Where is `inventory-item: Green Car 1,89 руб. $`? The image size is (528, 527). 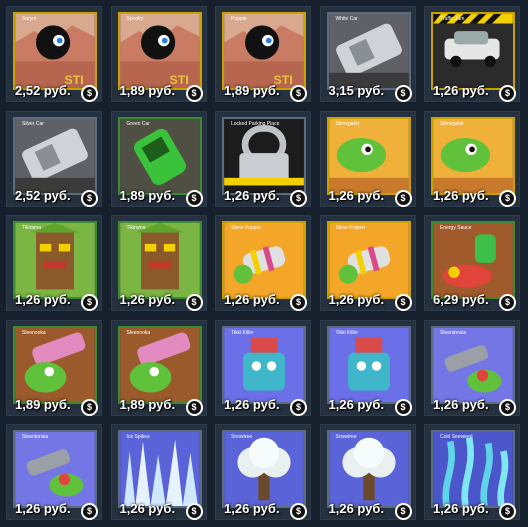
inventory-item: Green Car 1,89 руб. $ is located at coordinates (158, 158).